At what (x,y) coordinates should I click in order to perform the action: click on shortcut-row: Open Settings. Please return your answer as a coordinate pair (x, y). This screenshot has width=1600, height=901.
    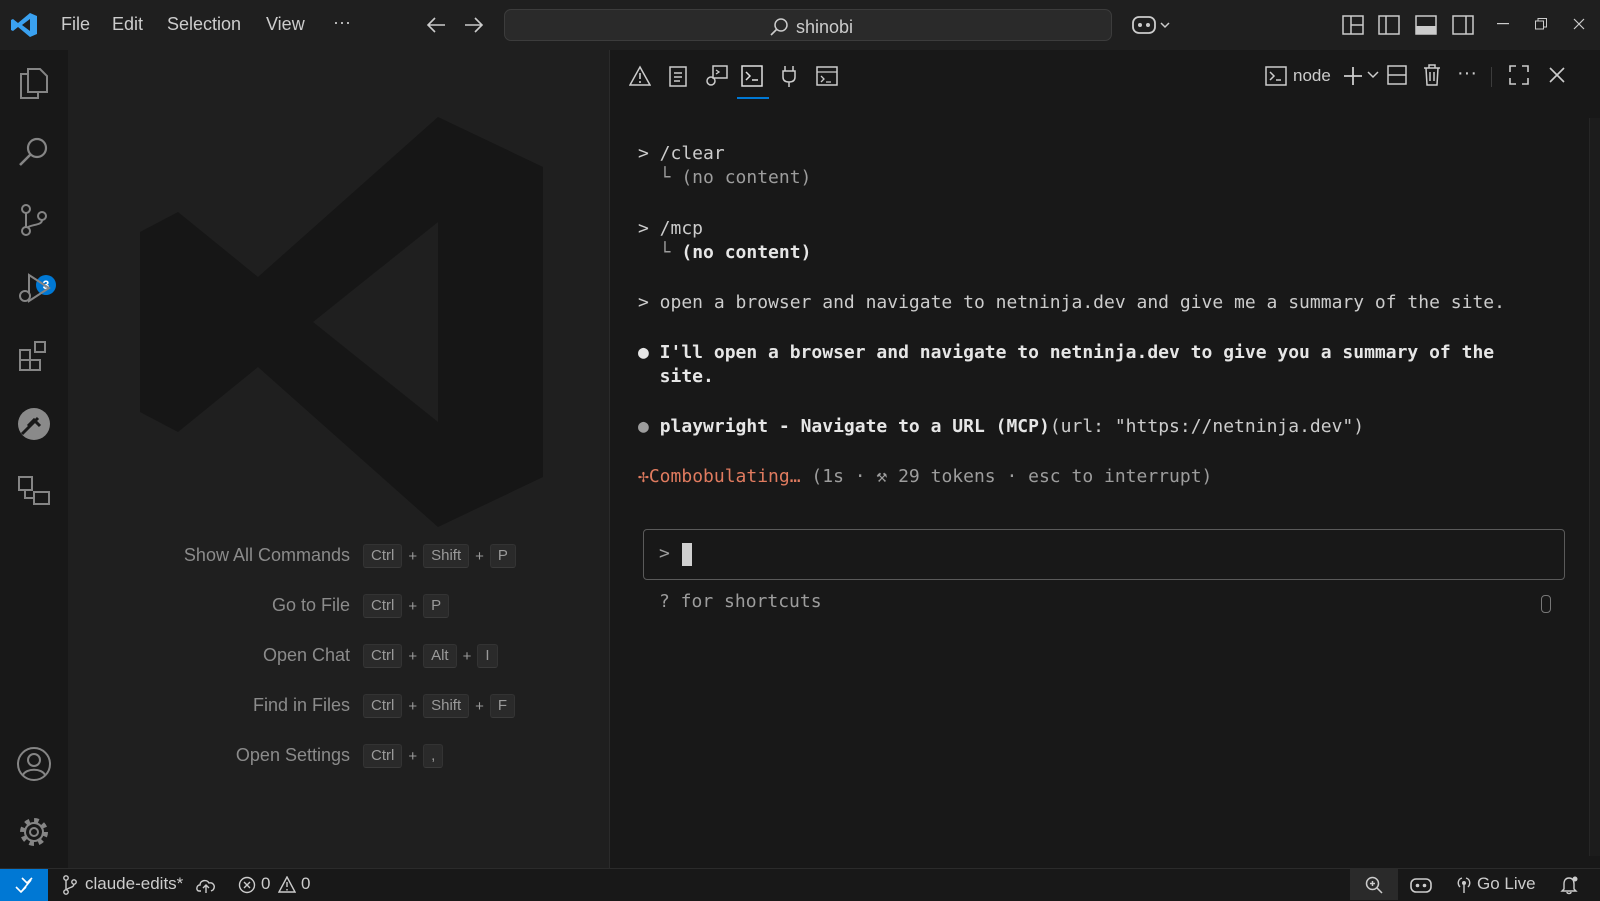
    Looking at the image, I should click on (209, 755).